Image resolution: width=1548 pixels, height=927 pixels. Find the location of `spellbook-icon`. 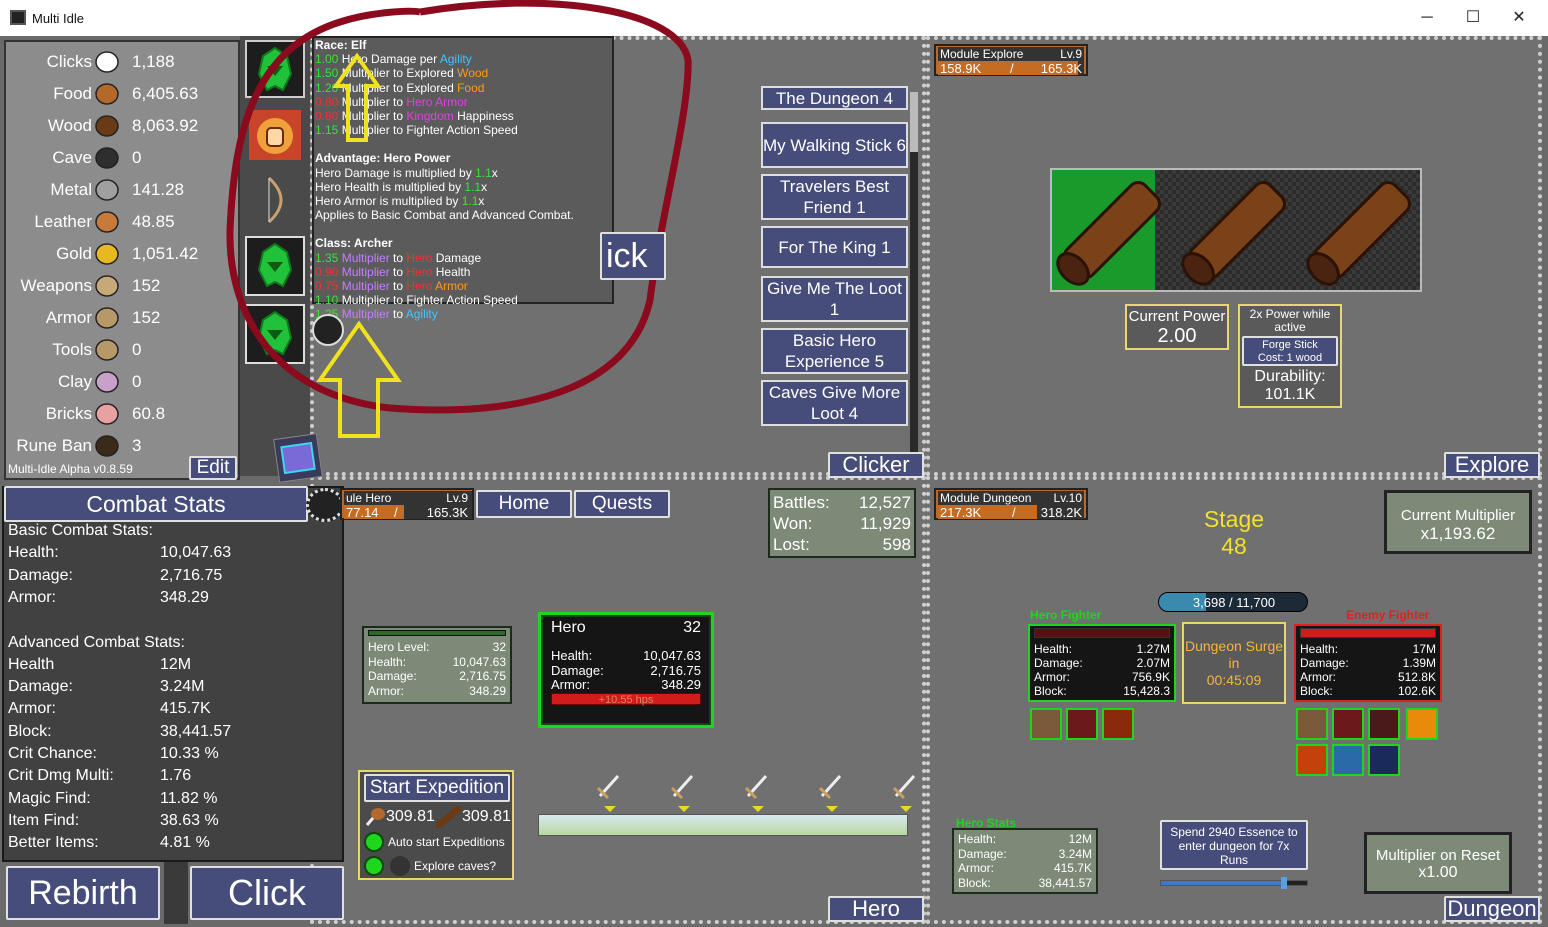

spellbook-icon is located at coordinates (298, 458).